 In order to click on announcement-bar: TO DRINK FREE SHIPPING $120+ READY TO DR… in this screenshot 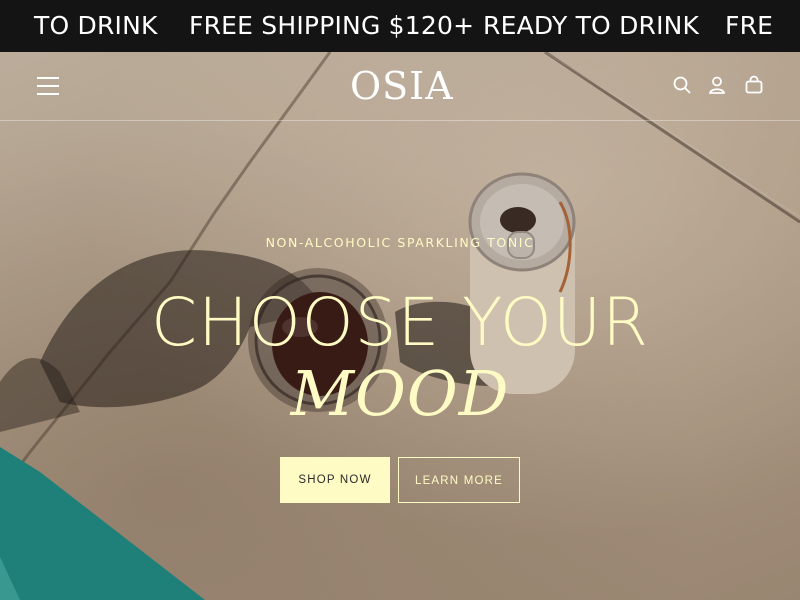, I will do `click(400, 26)`.